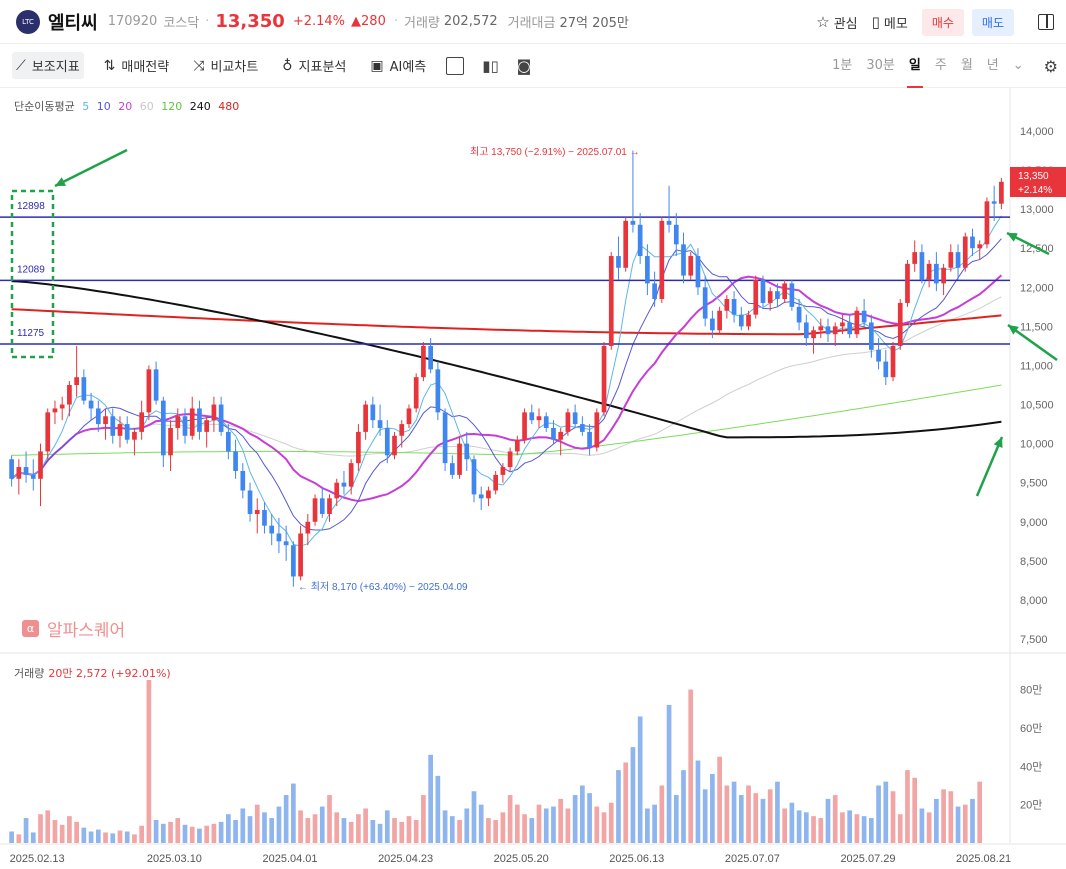 Image resolution: width=1066 pixels, height=869 pixels. What do you see at coordinates (1031, 805) in the screenshot?
I see `volume-tick-label: 20만` at bounding box center [1031, 805].